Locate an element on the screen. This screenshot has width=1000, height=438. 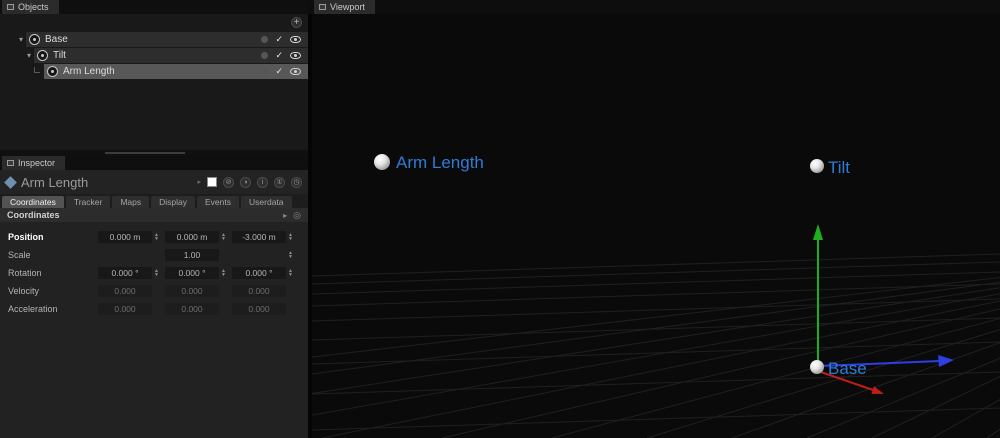
acceleration-row: Acceleration 0.000 0.000 0.000 is located at coordinates (154, 309).